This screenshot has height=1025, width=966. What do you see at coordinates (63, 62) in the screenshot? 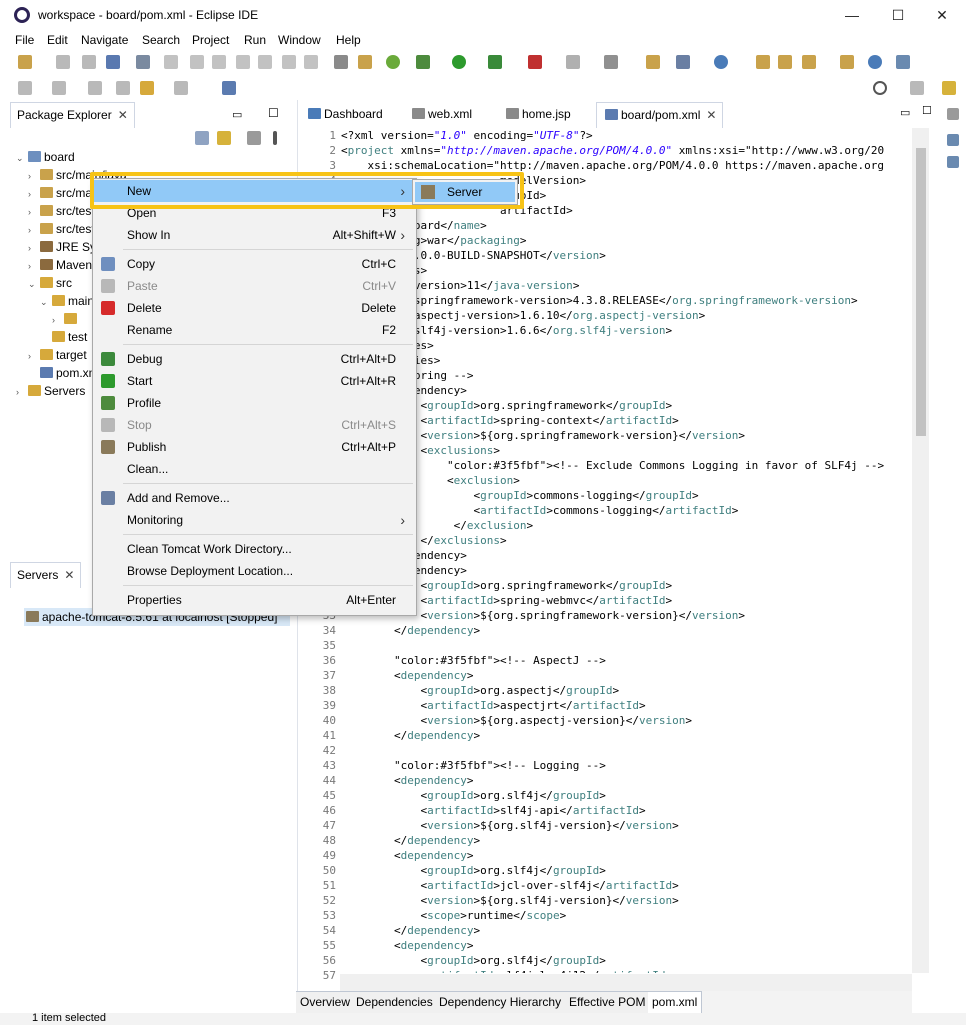
I see `save-icon` at bounding box center [63, 62].